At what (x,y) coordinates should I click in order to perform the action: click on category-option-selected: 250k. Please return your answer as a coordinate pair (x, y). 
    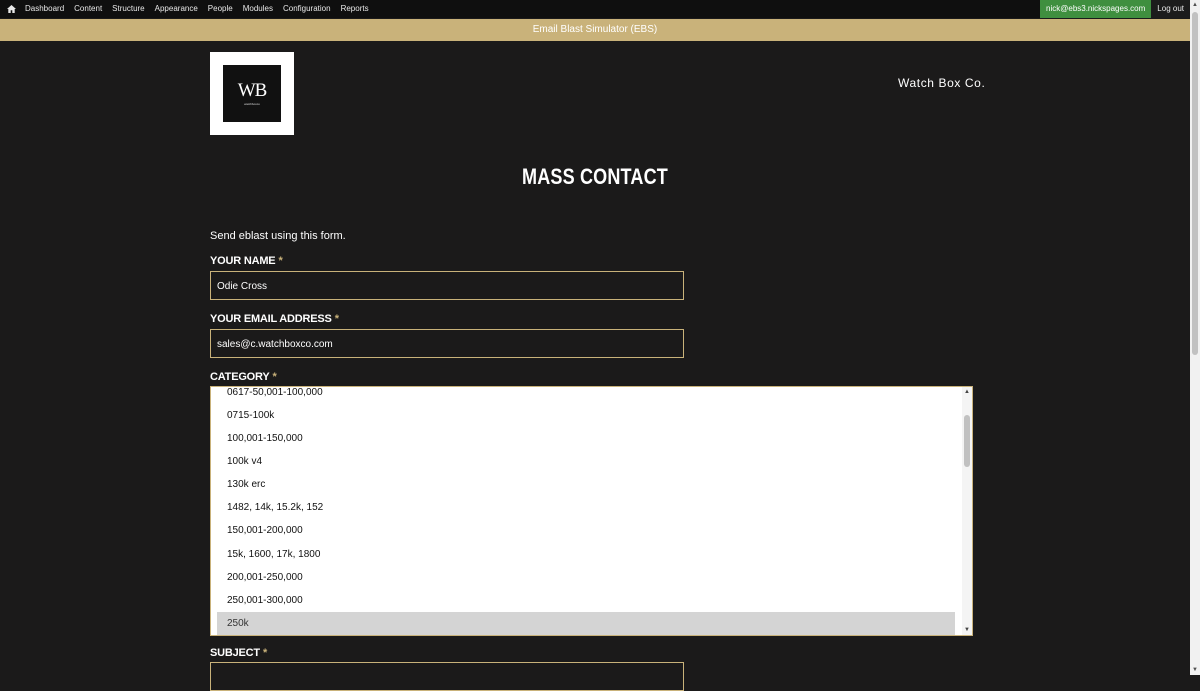
    Looking at the image, I should click on (586, 623).